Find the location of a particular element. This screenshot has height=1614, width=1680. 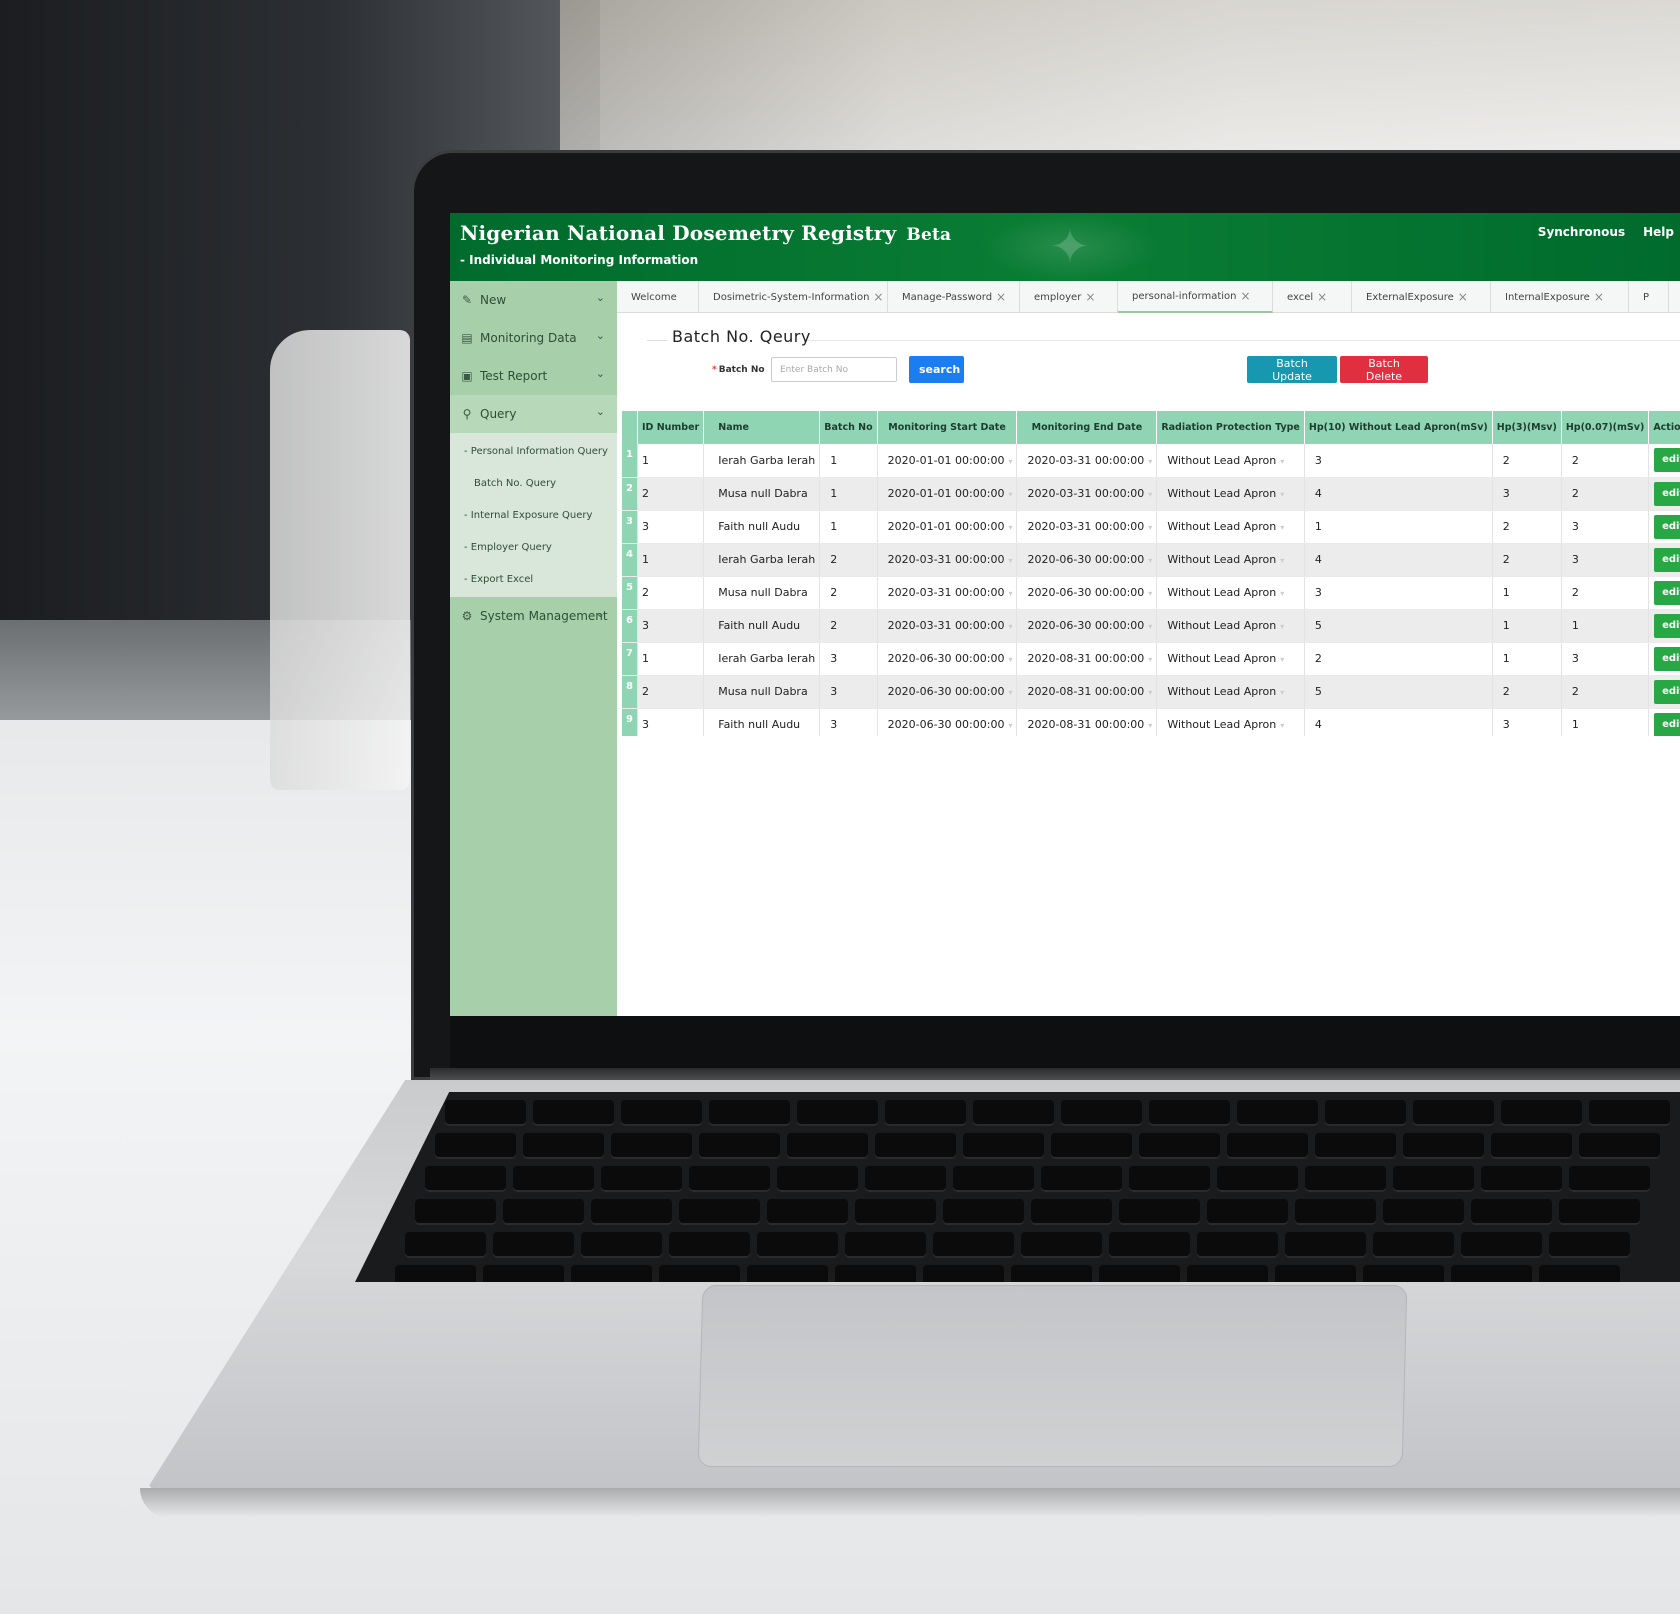

tab-manage-password: Manage-Password × is located at coordinates (954, 297).